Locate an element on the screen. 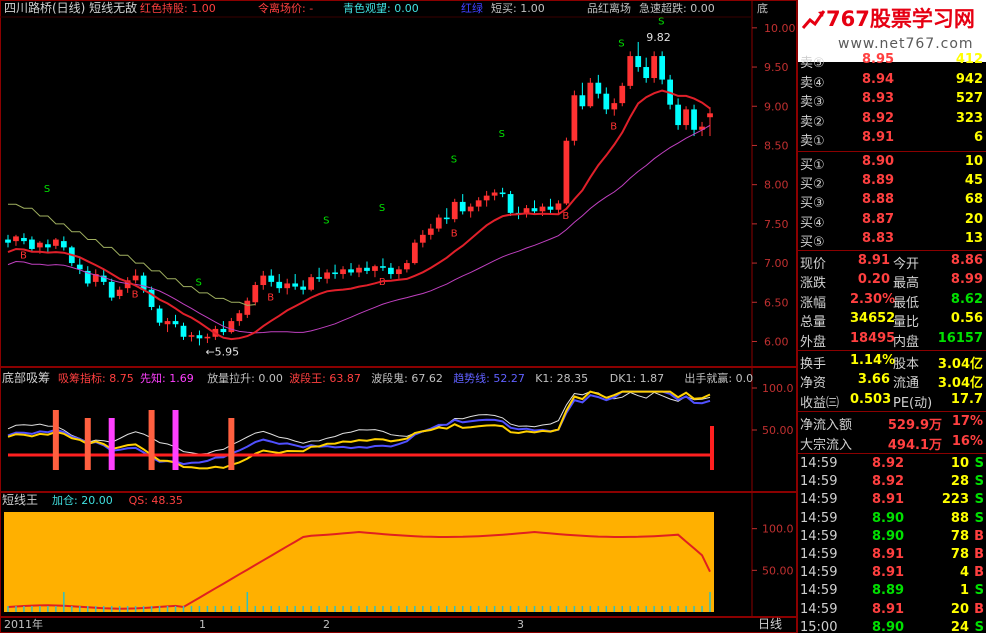  p2-indicator-5: 趋势线: 52.27 is located at coordinates (489, 378).